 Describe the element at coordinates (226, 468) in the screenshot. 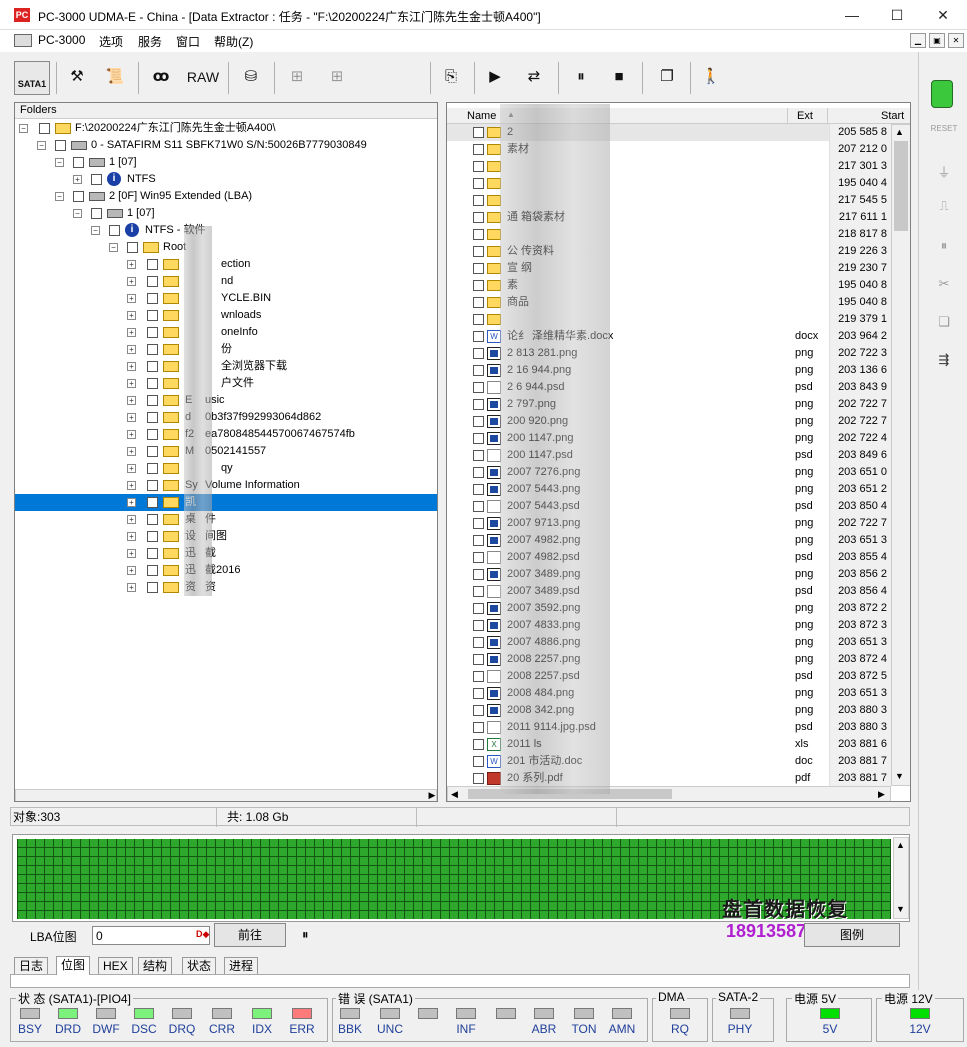

I see `tree-folder-item: + qy` at that location.